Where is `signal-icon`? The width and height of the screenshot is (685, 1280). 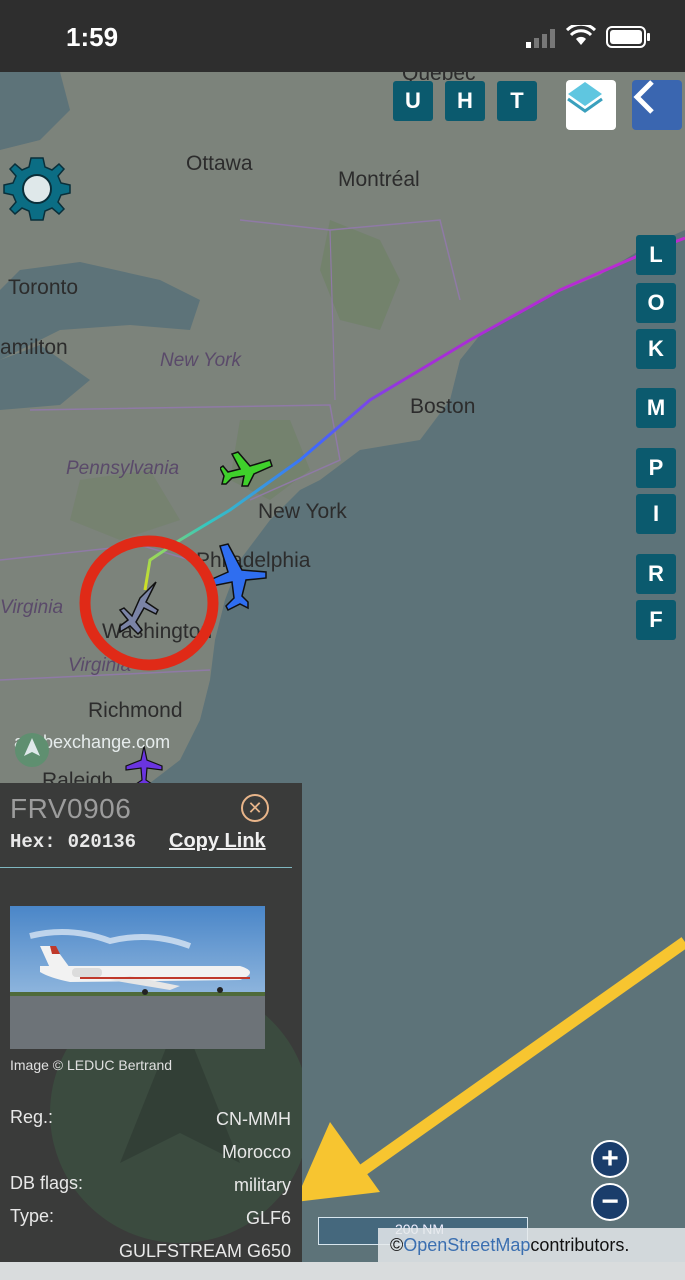 signal-icon is located at coordinates (540, 38).